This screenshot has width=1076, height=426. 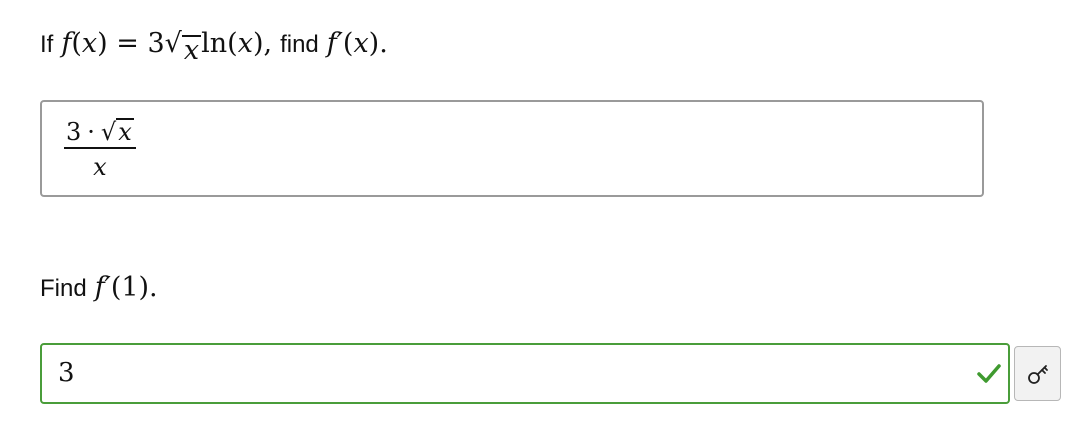 What do you see at coordinates (47, 44) in the screenshot?
I see `question-1-lead: If` at bounding box center [47, 44].